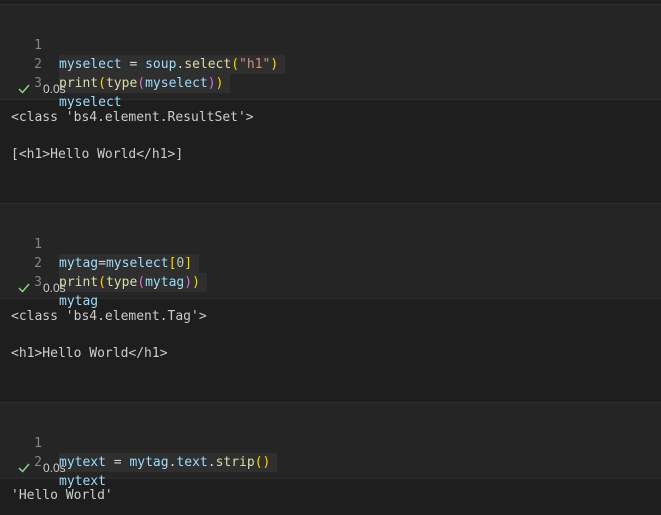 The height and width of the screenshot is (515, 661). I want to click on token: strip, so click(235, 462).